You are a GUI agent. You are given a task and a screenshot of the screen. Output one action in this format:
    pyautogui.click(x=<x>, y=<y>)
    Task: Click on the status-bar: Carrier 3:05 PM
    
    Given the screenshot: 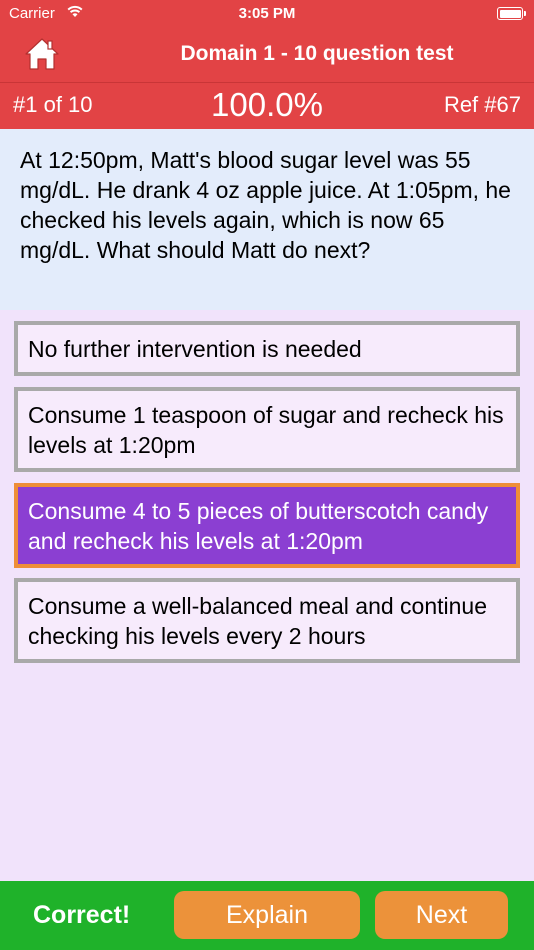 What is the action you would take?
    pyautogui.click(x=267, y=14)
    